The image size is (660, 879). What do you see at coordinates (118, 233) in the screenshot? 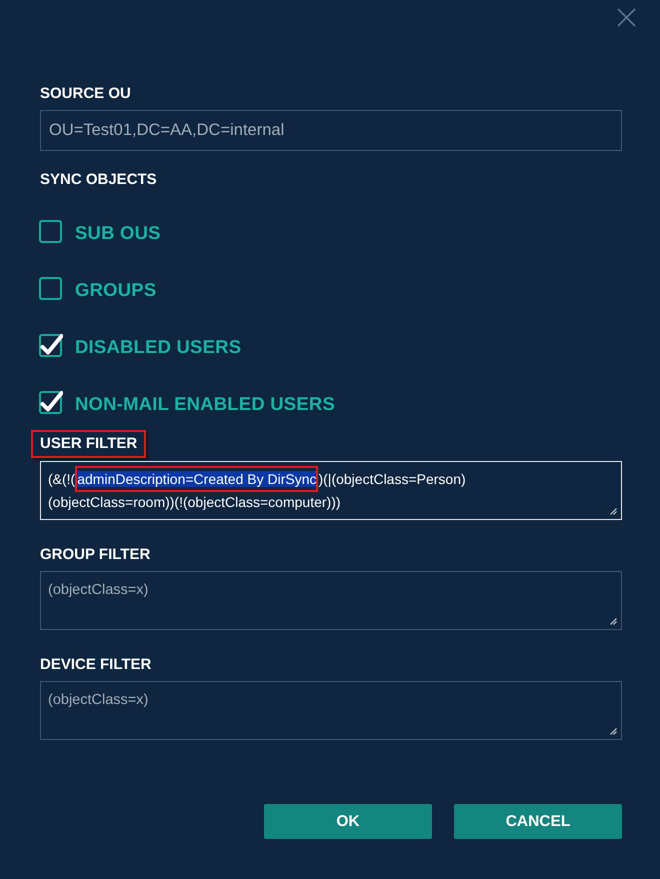
I see `checkbox-label: SUB OUS` at bounding box center [118, 233].